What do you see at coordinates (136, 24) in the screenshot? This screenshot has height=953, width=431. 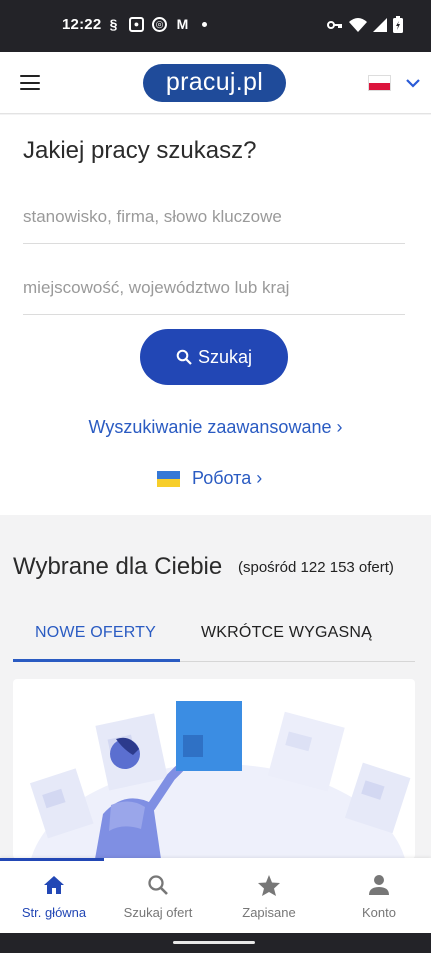 I see `camera-app-icon: ●` at bounding box center [136, 24].